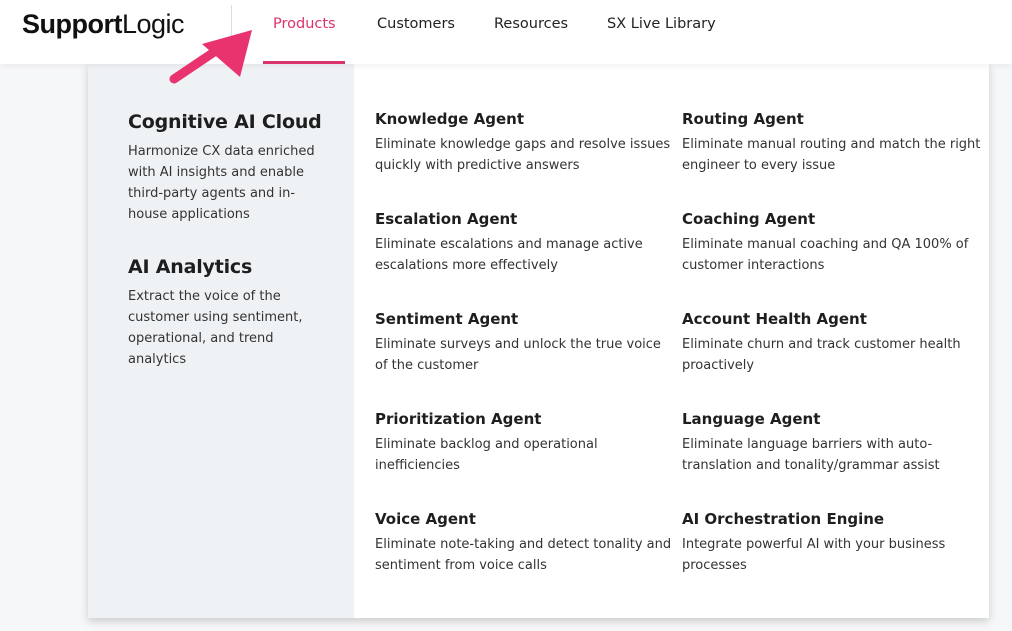 Image resolution: width=1012 pixels, height=631 pixels. What do you see at coordinates (751, 419) in the screenshot?
I see `agent-title: Language Agent` at bounding box center [751, 419].